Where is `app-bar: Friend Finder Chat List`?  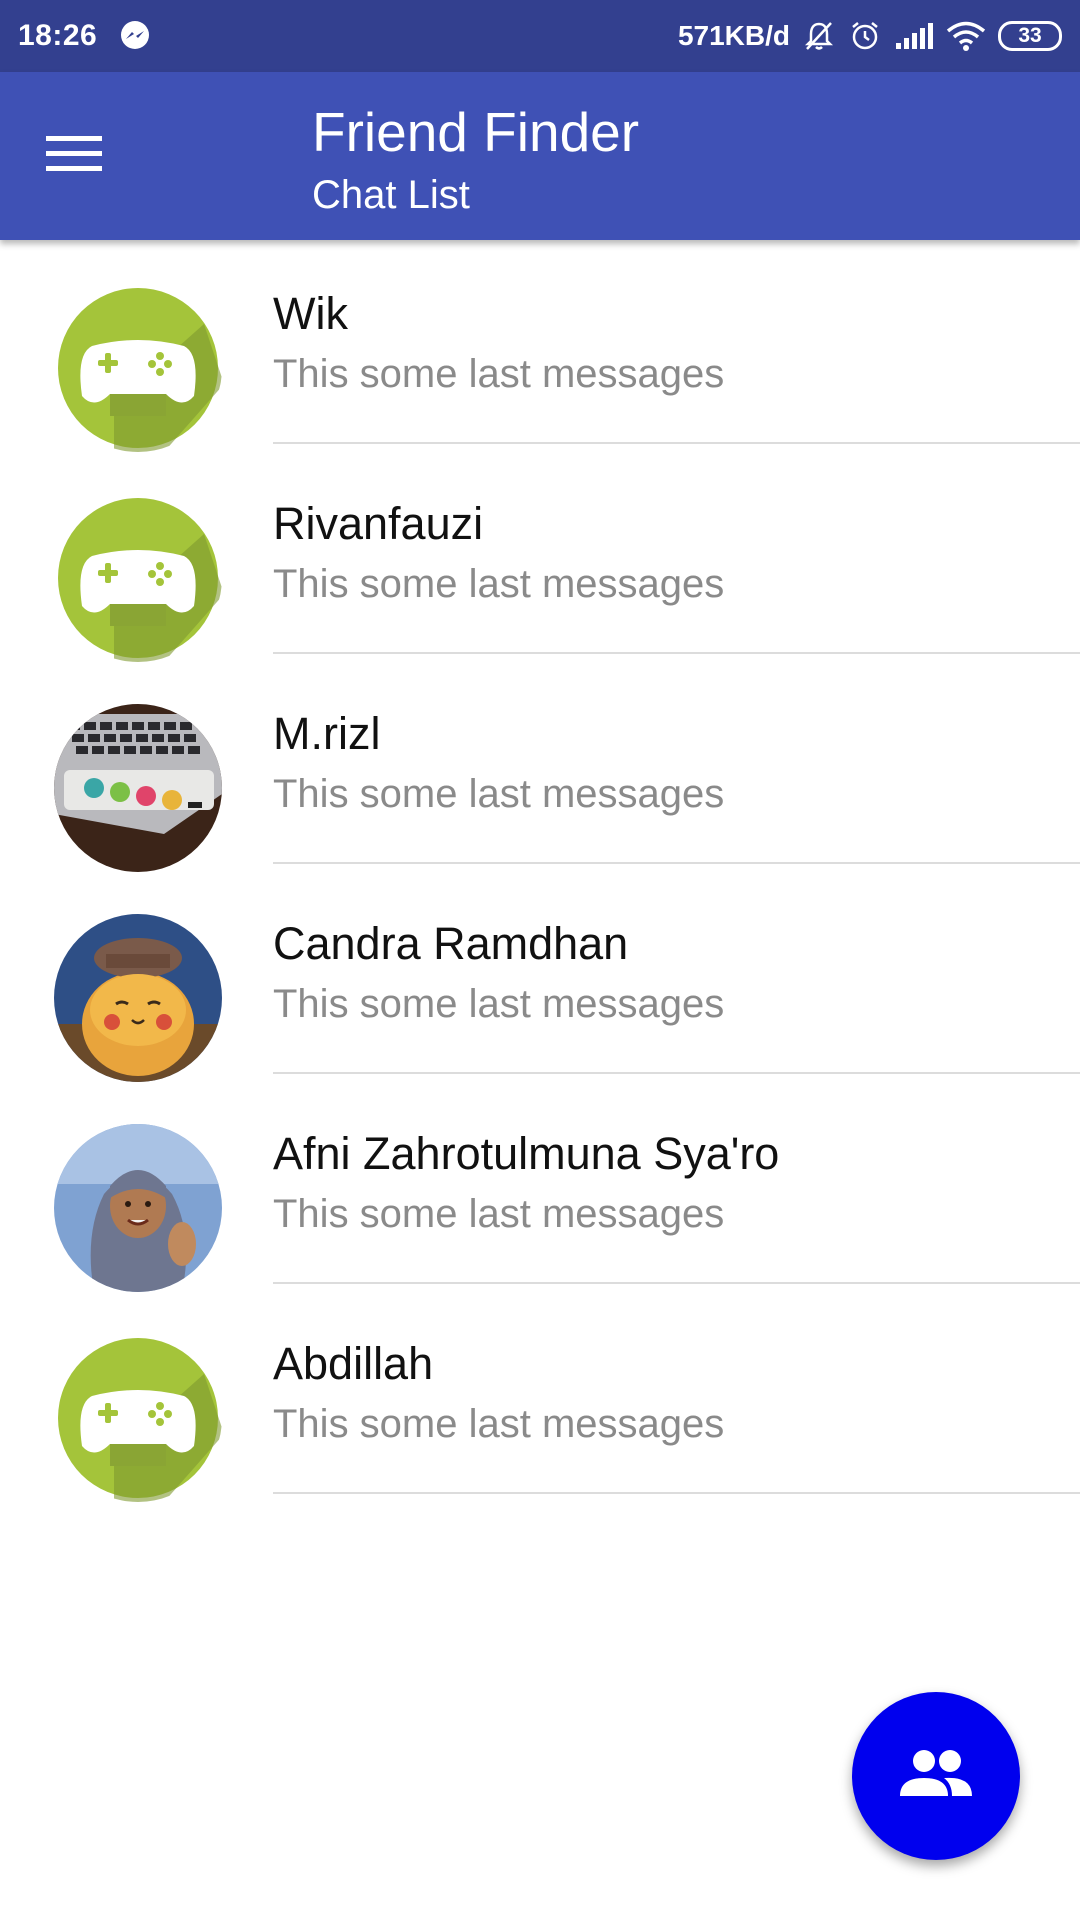
app-bar: Friend Finder Chat List is located at coordinates (540, 156).